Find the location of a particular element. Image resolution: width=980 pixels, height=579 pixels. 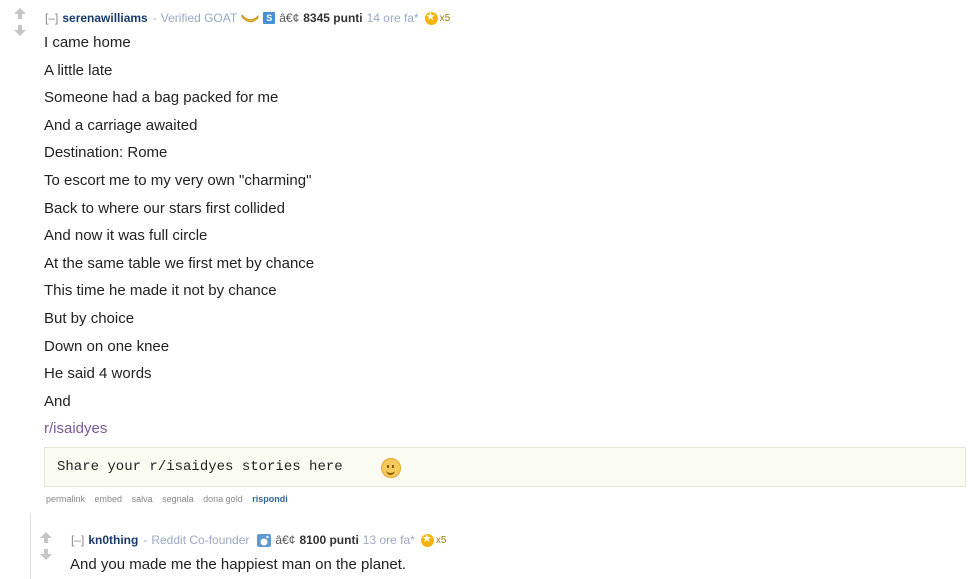

thread-line is located at coordinates (30, 546).